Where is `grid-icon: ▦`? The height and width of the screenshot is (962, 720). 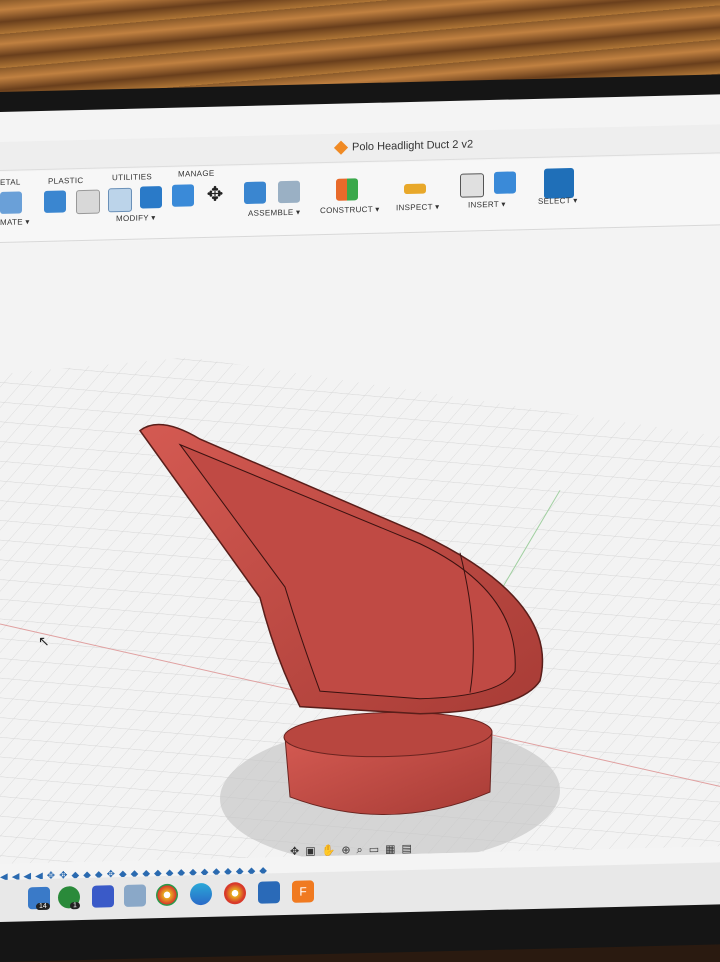
grid-icon: ▦ is located at coordinates (393, 849).